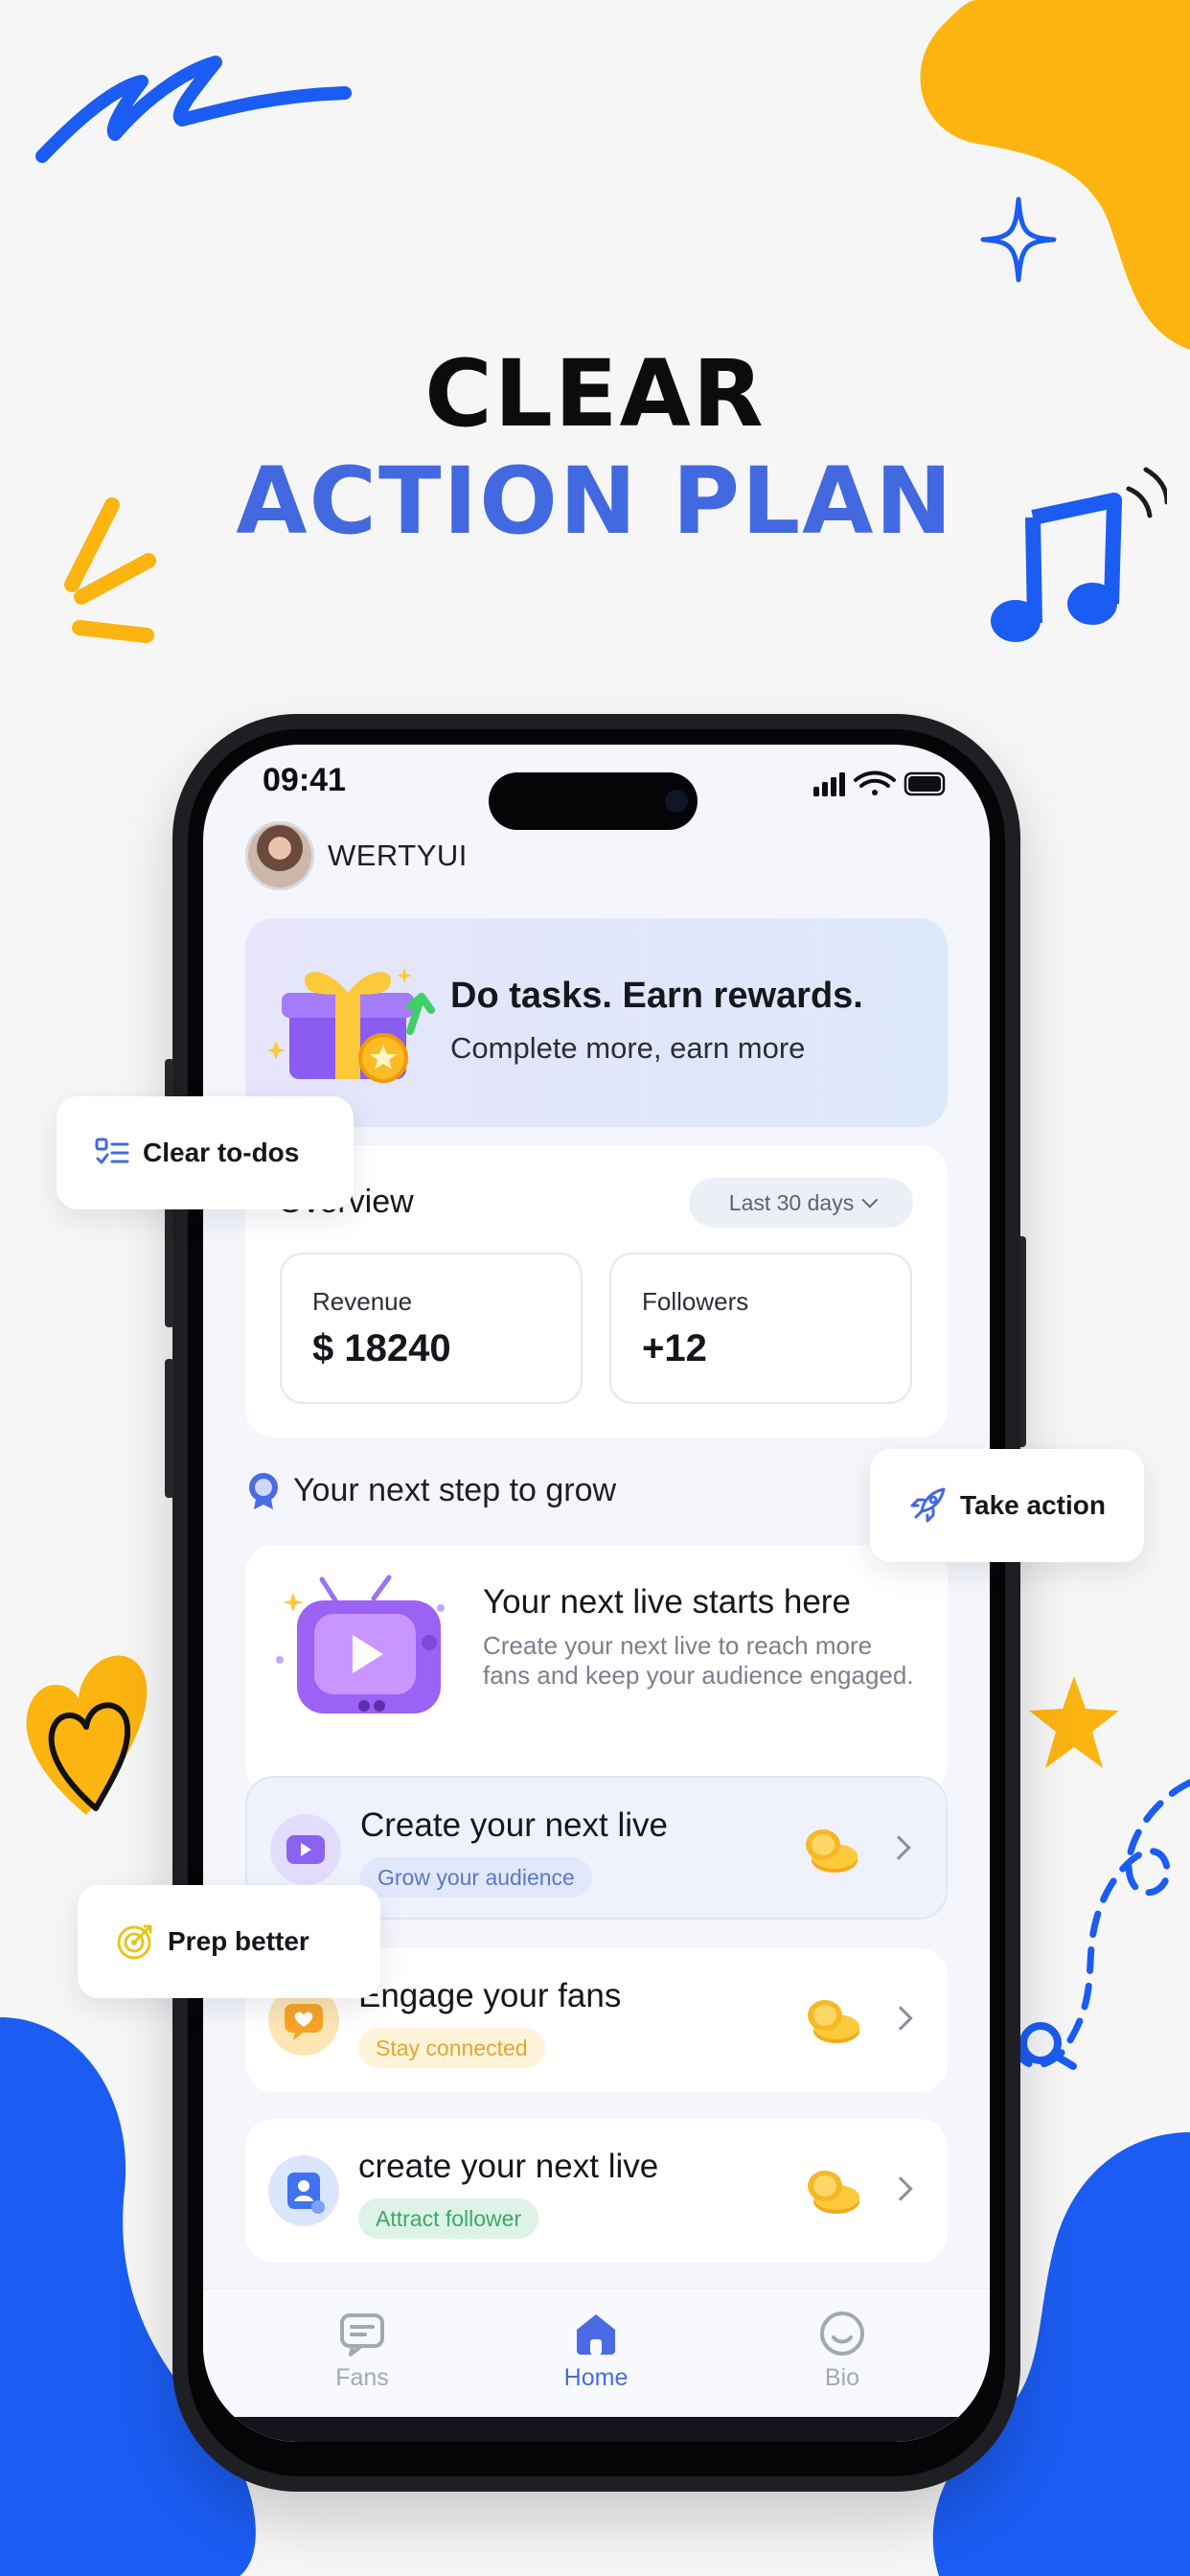 The width and height of the screenshot is (1190, 2576). What do you see at coordinates (304, 780) in the screenshot?
I see `status-time: 09:41` at bounding box center [304, 780].